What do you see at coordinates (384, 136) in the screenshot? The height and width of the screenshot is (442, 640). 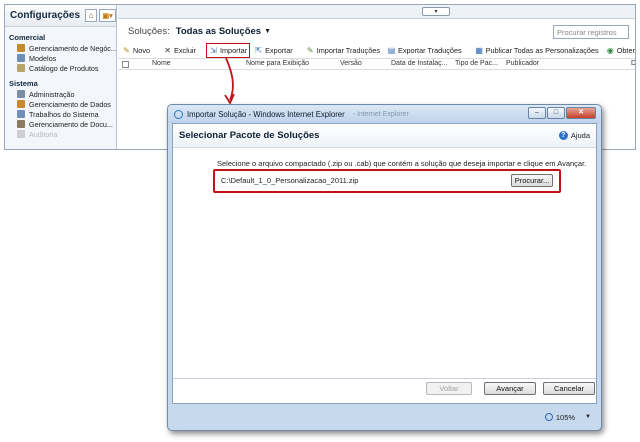 I see `dialog-header: Selecionar Pacote de Soluções ? Ajuda` at bounding box center [384, 136].